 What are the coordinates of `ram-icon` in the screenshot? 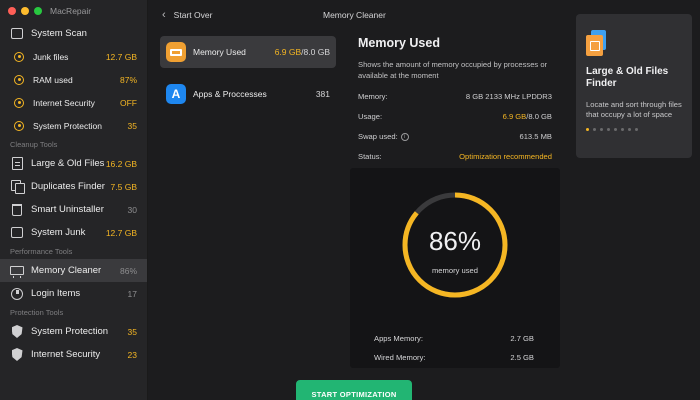 It's located at (176, 52).